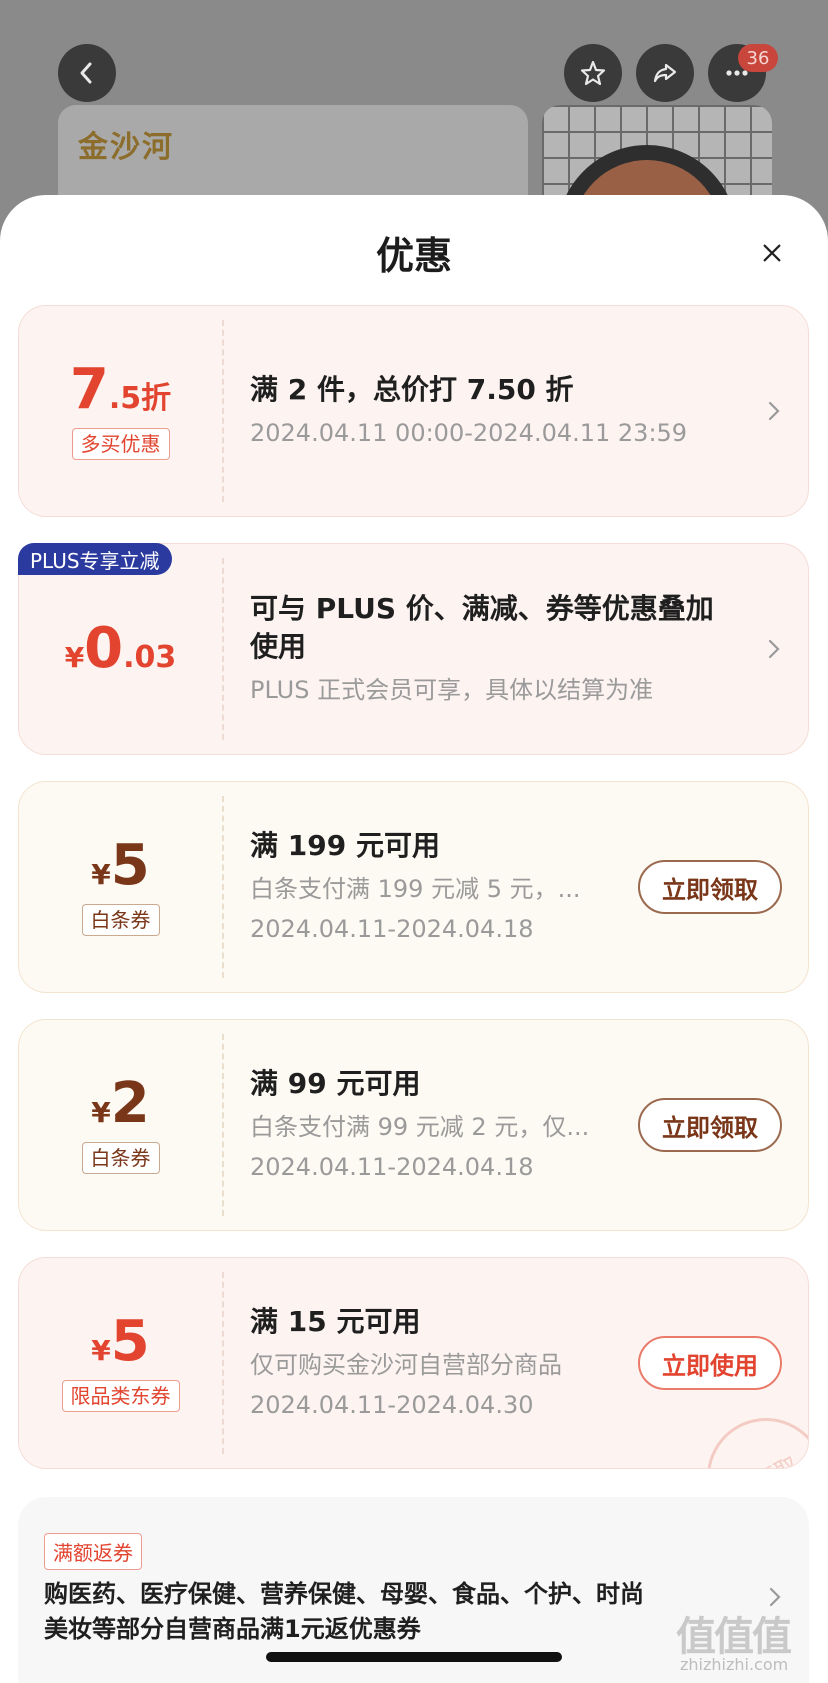 This screenshot has width=828, height=1683. Describe the element at coordinates (710, 1363) in the screenshot. I see `use-coupon-button: 立即使用` at that location.